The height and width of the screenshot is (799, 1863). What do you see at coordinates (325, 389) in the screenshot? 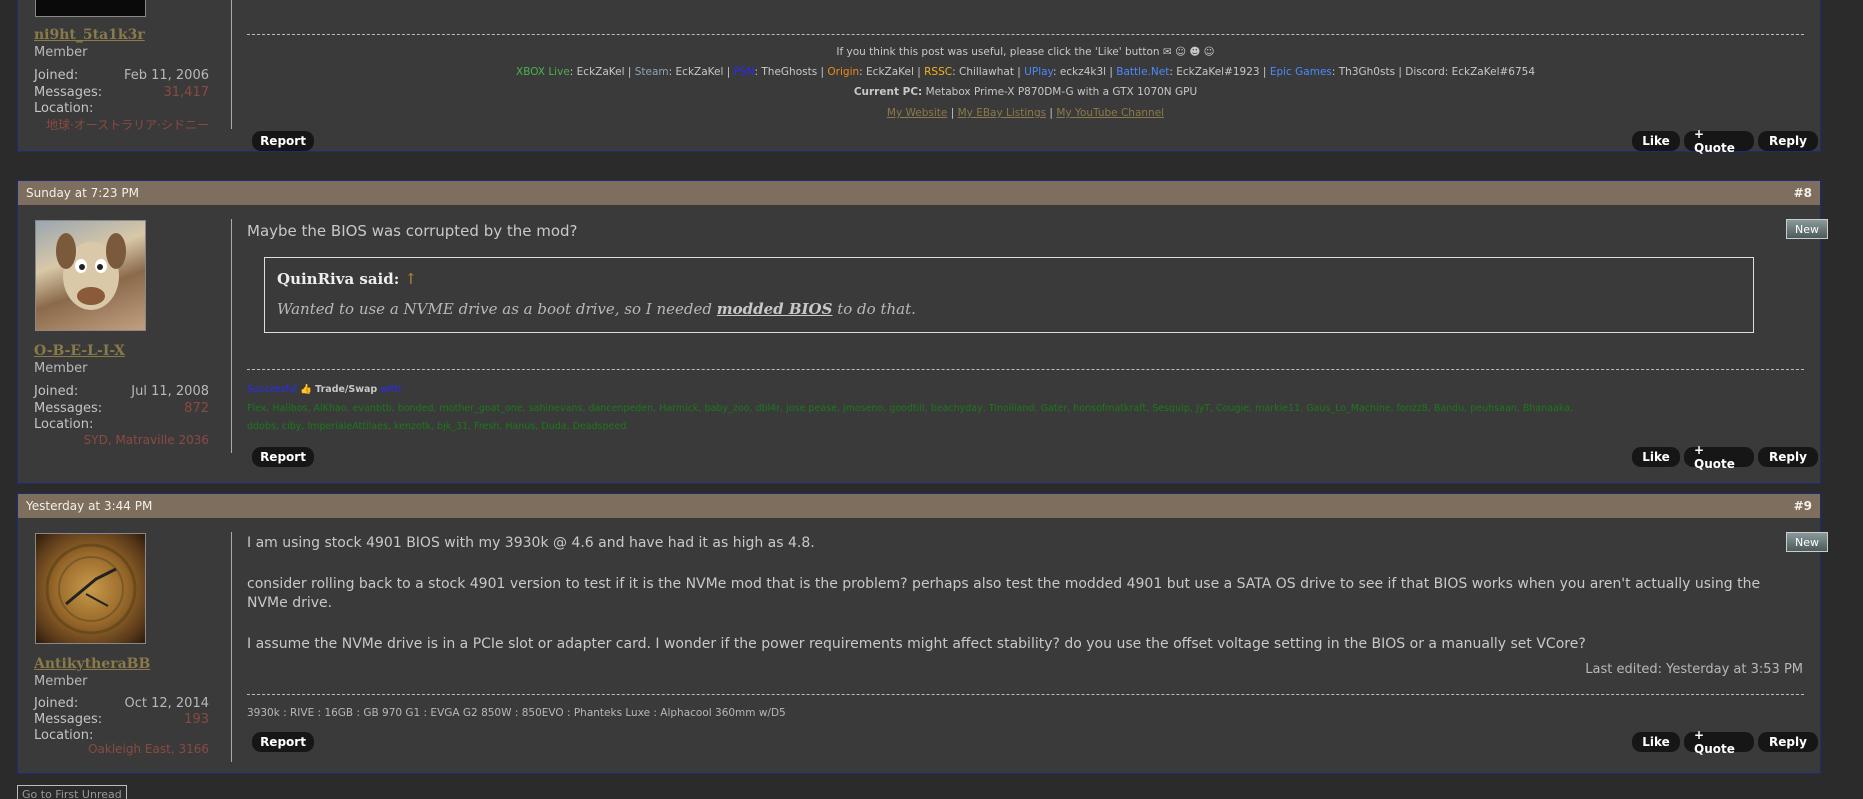
I see `trade-line: Successful 👍 Trade/Swap with:` at bounding box center [325, 389].